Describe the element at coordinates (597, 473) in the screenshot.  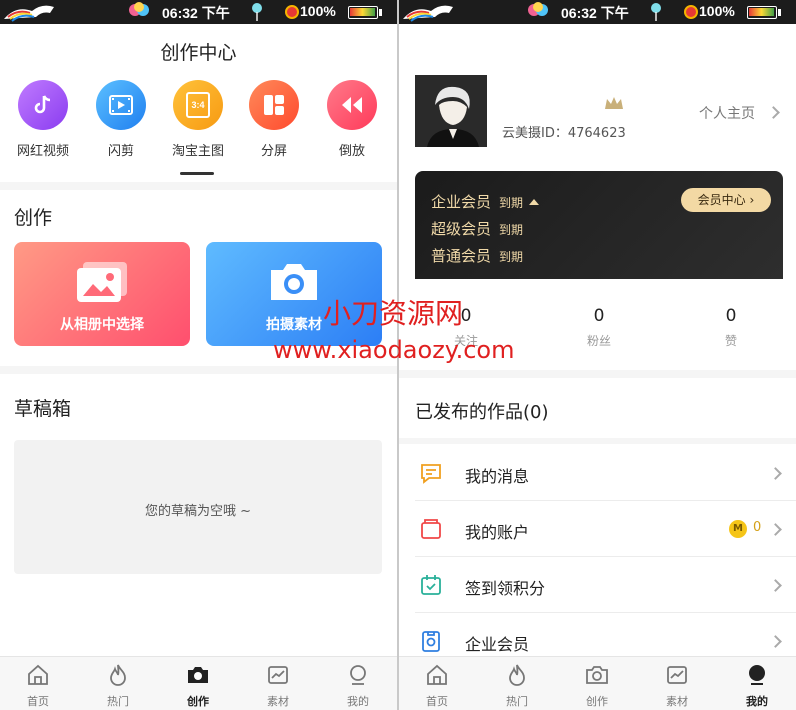
I see `menu-my-messages: 我的消息` at that location.